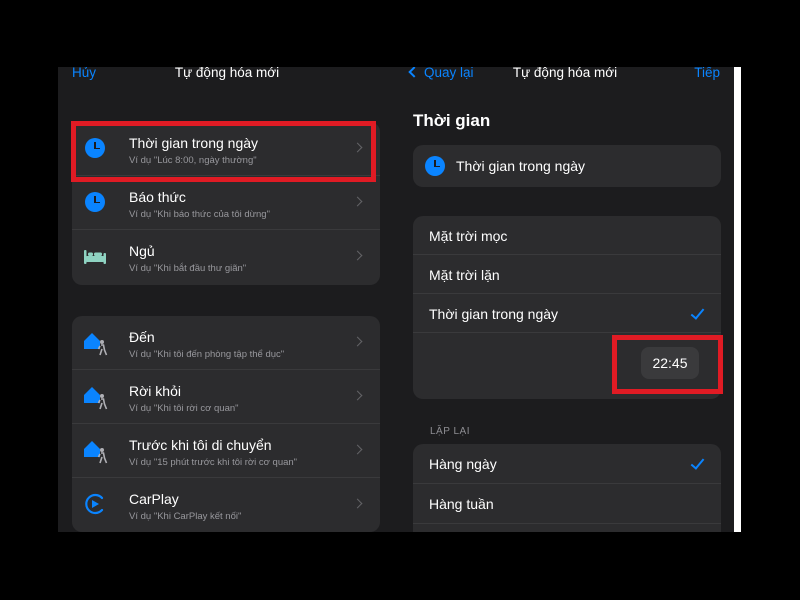 The image size is (800, 600). Describe the element at coordinates (463, 464) in the screenshot. I see `option-label: Hàng ngày` at that location.